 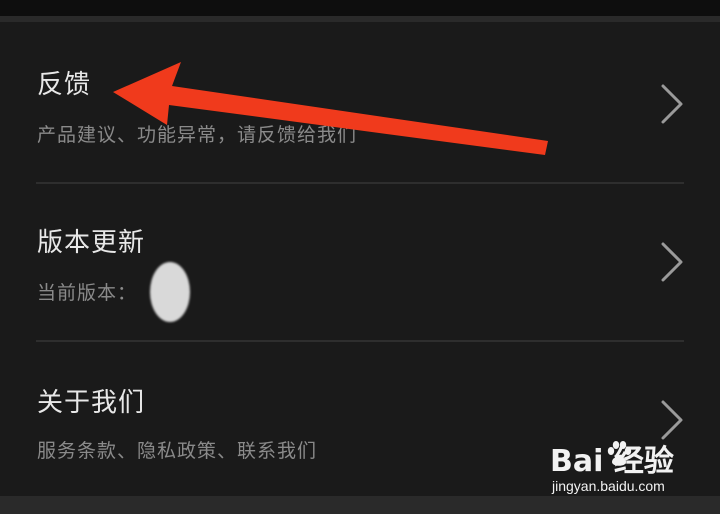 What do you see at coordinates (619, 453) in the screenshot?
I see `paw-icon` at bounding box center [619, 453].